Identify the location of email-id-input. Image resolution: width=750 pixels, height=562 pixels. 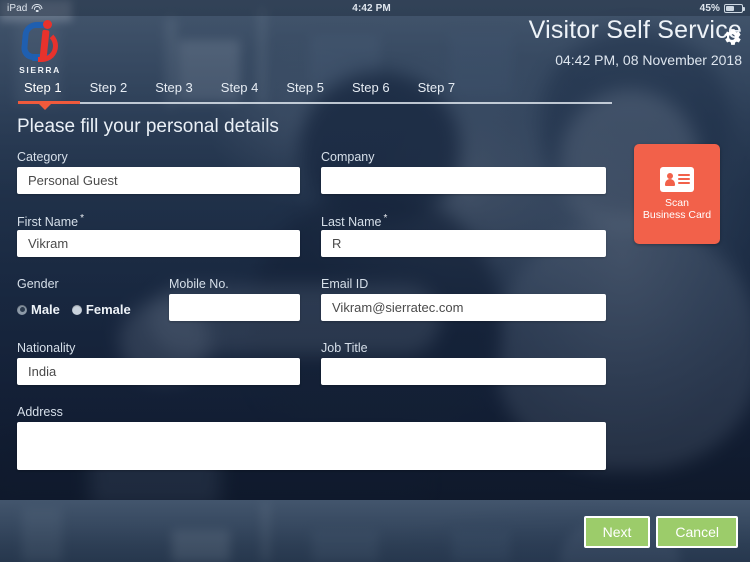
(463, 307).